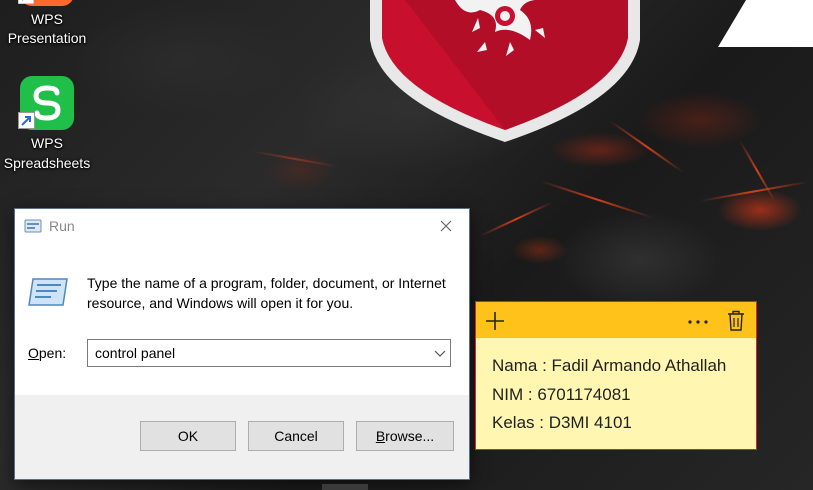 This screenshot has width=813, height=490. I want to click on run-dialog-title: Run, so click(62, 226).